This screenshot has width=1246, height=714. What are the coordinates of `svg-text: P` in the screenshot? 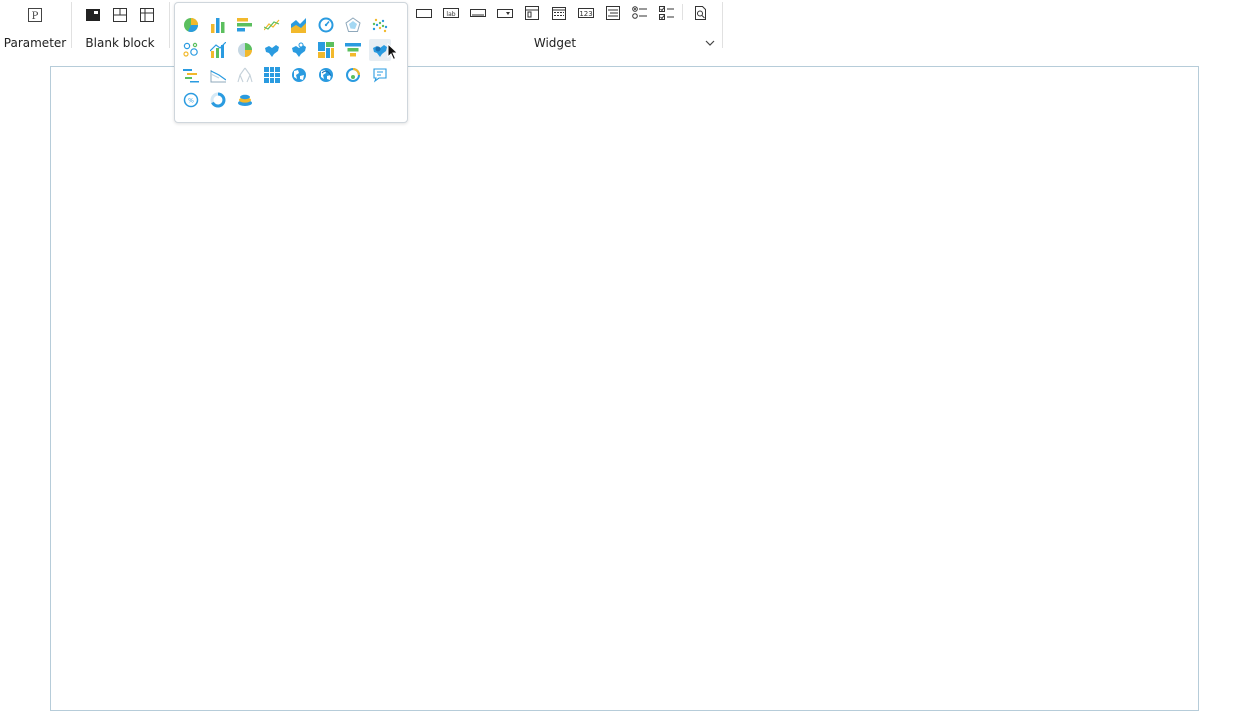 It's located at (35, 16).